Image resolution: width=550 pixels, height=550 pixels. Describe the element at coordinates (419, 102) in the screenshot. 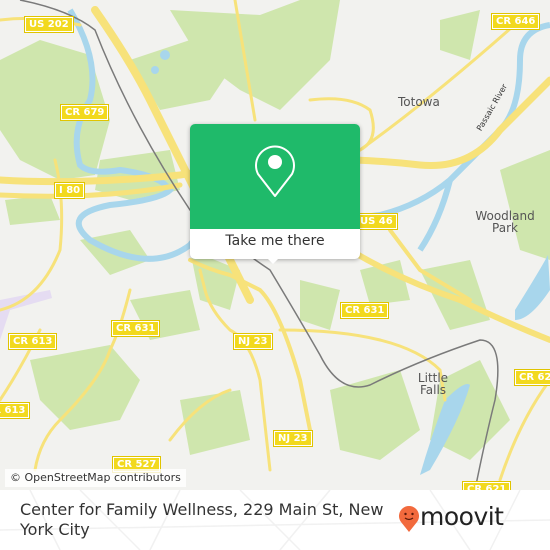

I see `place-label-totowa: Totowa` at that location.